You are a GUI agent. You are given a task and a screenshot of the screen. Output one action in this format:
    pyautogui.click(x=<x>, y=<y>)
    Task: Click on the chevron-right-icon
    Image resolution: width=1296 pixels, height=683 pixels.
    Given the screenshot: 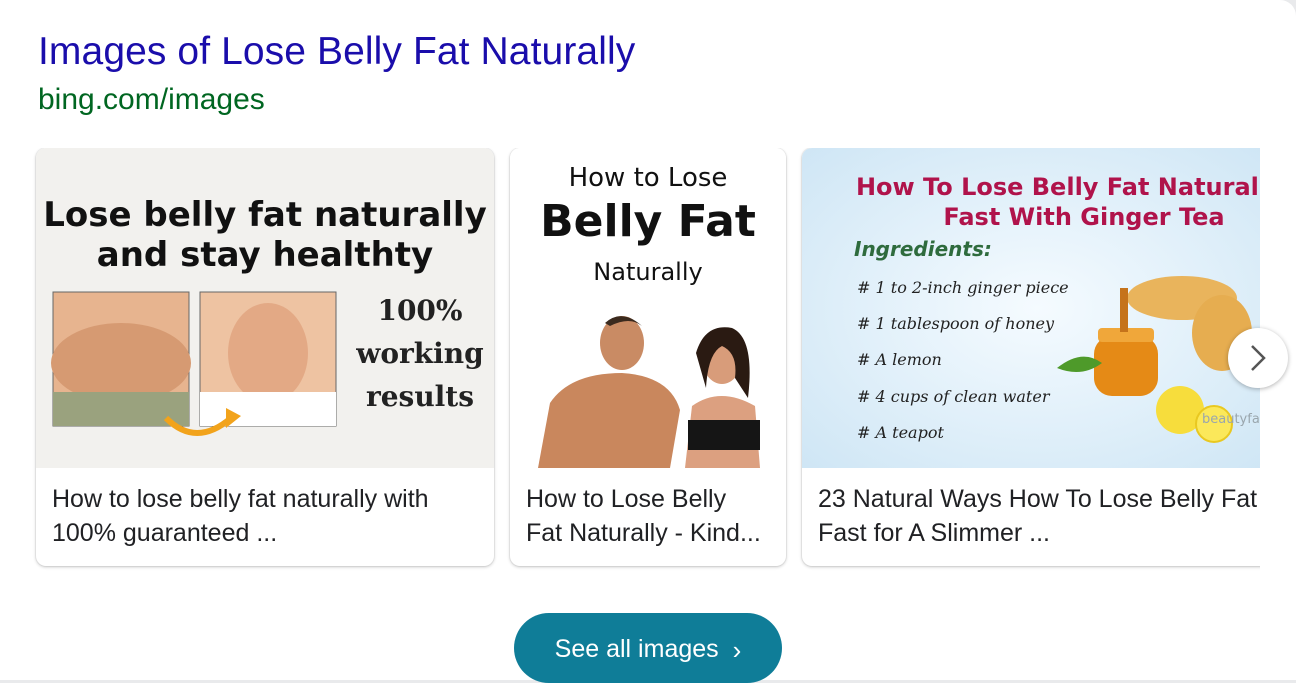 What is the action you would take?
    pyautogui.click(x=1258, y=358)
    